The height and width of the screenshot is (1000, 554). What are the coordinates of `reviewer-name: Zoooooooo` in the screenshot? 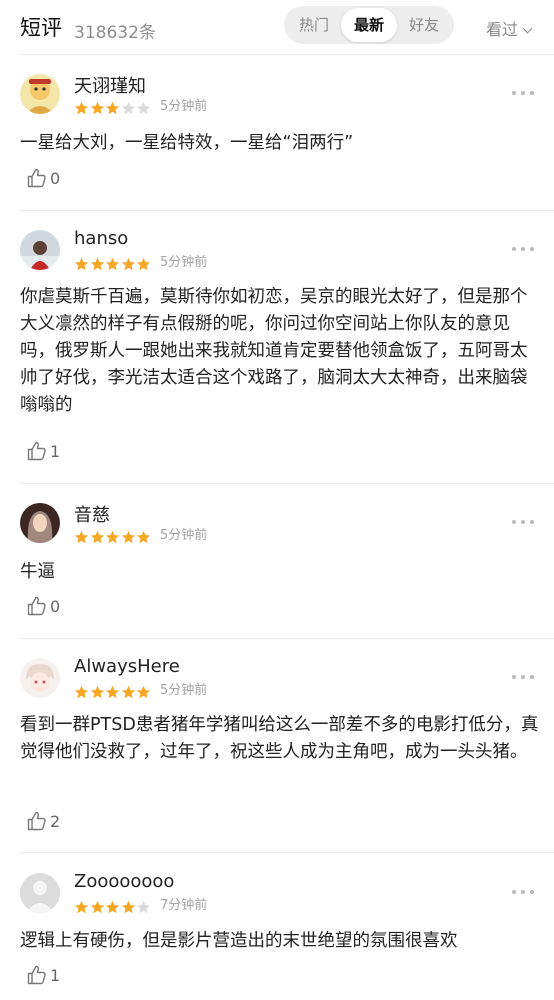 It's located at (124, 881).